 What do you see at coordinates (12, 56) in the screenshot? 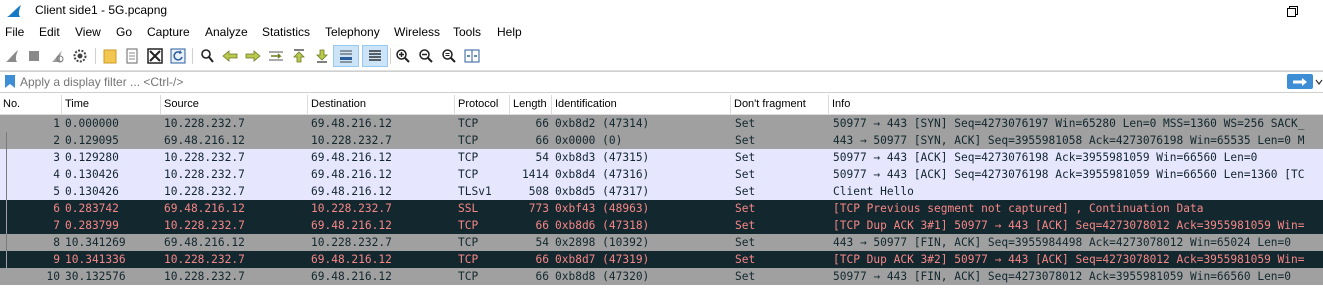
I see `shark-fin-start-icon` at bounding box center [12, 56].